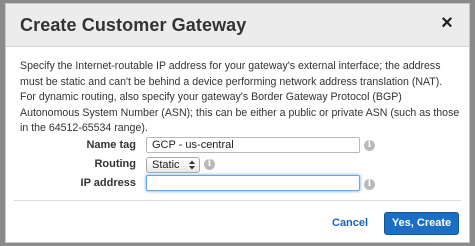 This screenshot has height=246, width=475. I want to click on dialog-title: Create Customer Gateway, so click(133, 25).